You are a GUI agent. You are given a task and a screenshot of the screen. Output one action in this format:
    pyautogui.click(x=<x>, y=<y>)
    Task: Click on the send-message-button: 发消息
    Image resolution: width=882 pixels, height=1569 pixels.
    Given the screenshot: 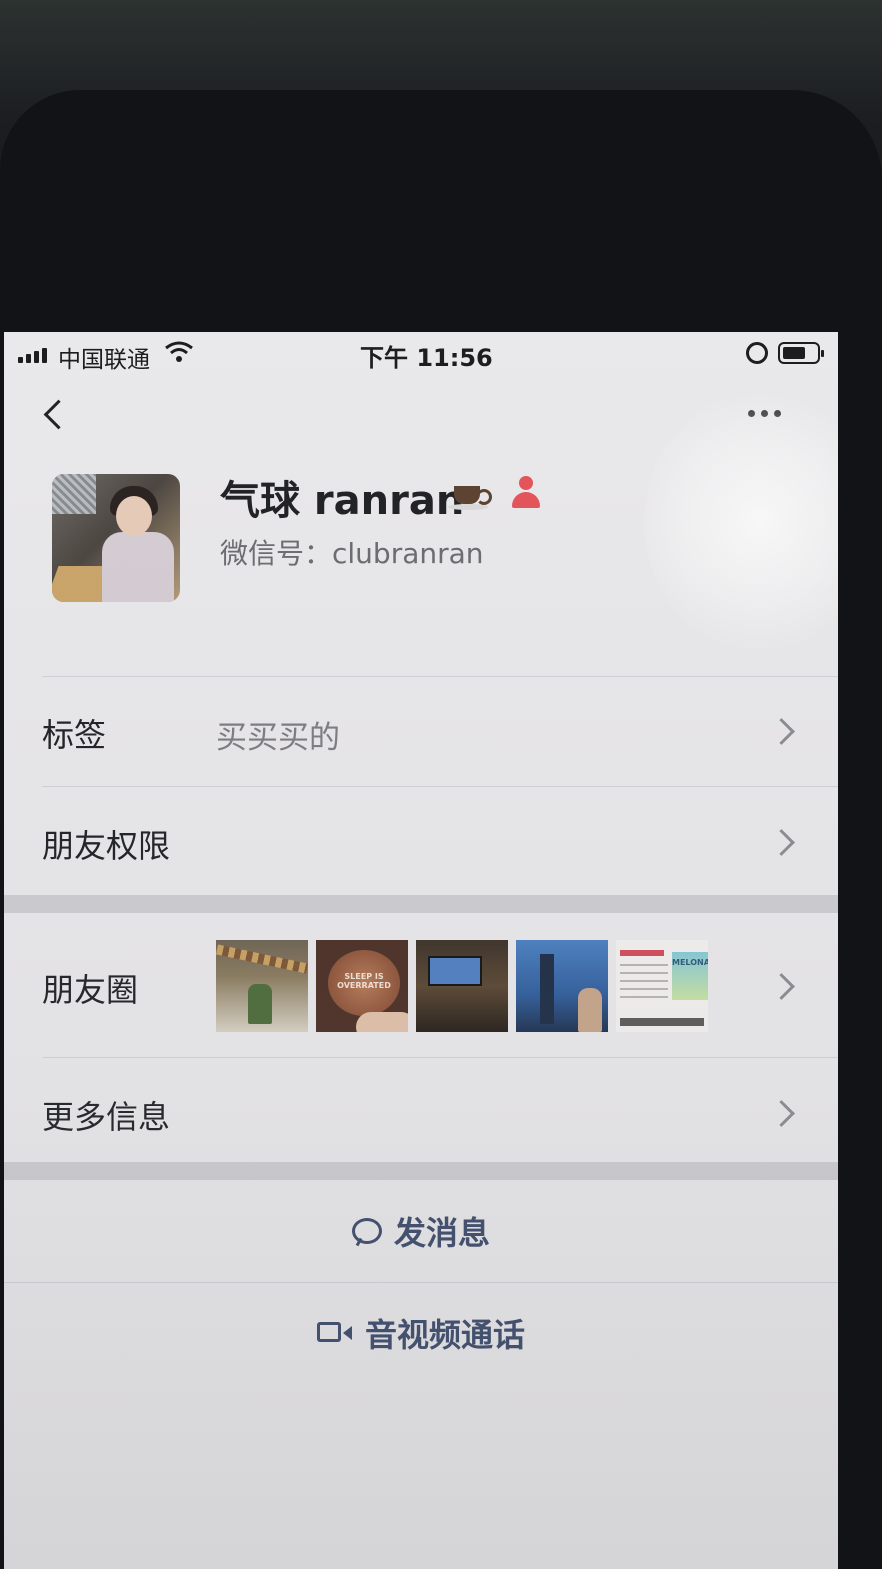 What is the action you would take?
    pyautogui.click(x=421, y=1231)
    